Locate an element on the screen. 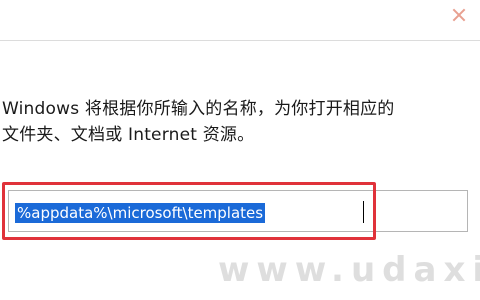 This screenshot has width=480, height=300. description-line-1: Windows 将根据你所输入的名称，为你打开相应的 is located at coordinates (198, 109).